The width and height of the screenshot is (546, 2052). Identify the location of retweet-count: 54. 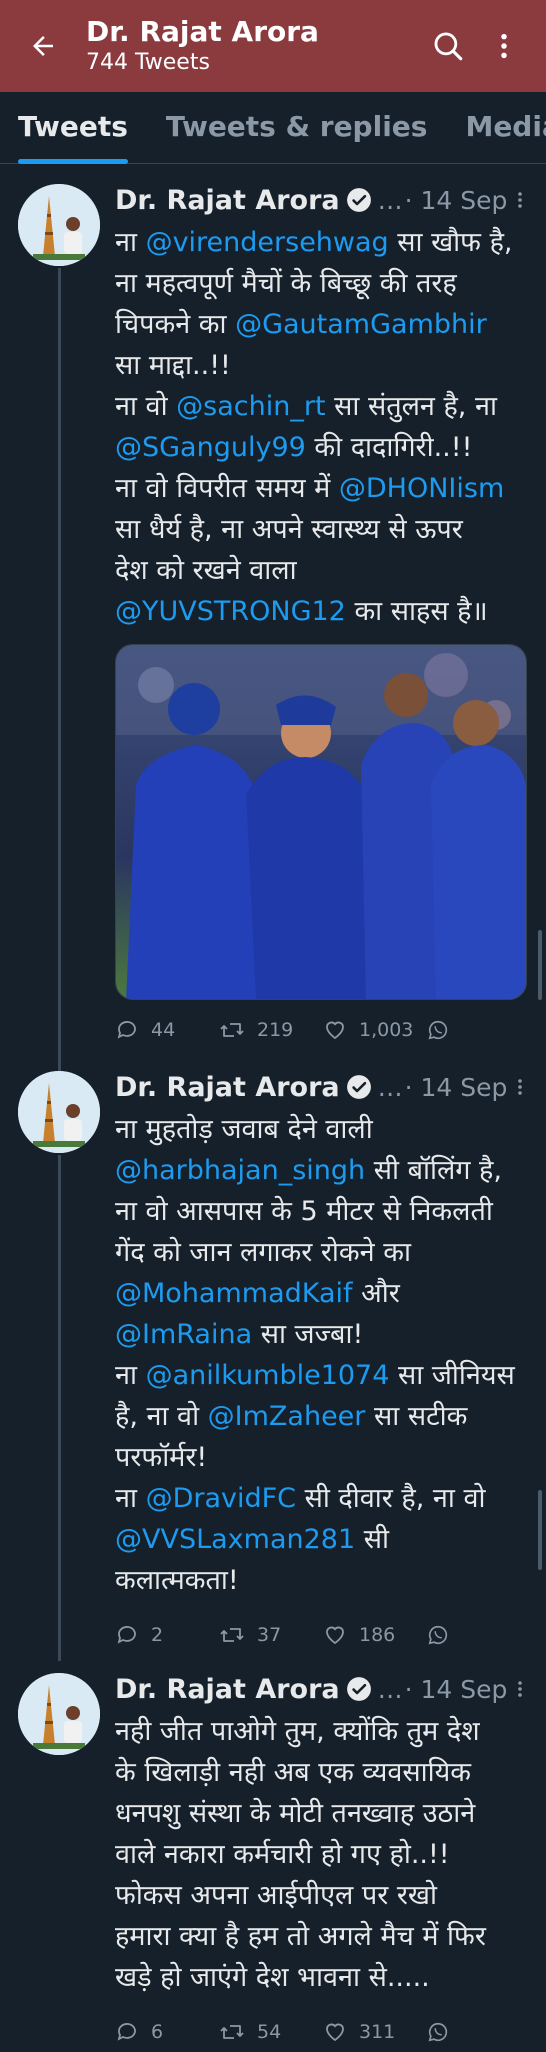
(269, 2032).